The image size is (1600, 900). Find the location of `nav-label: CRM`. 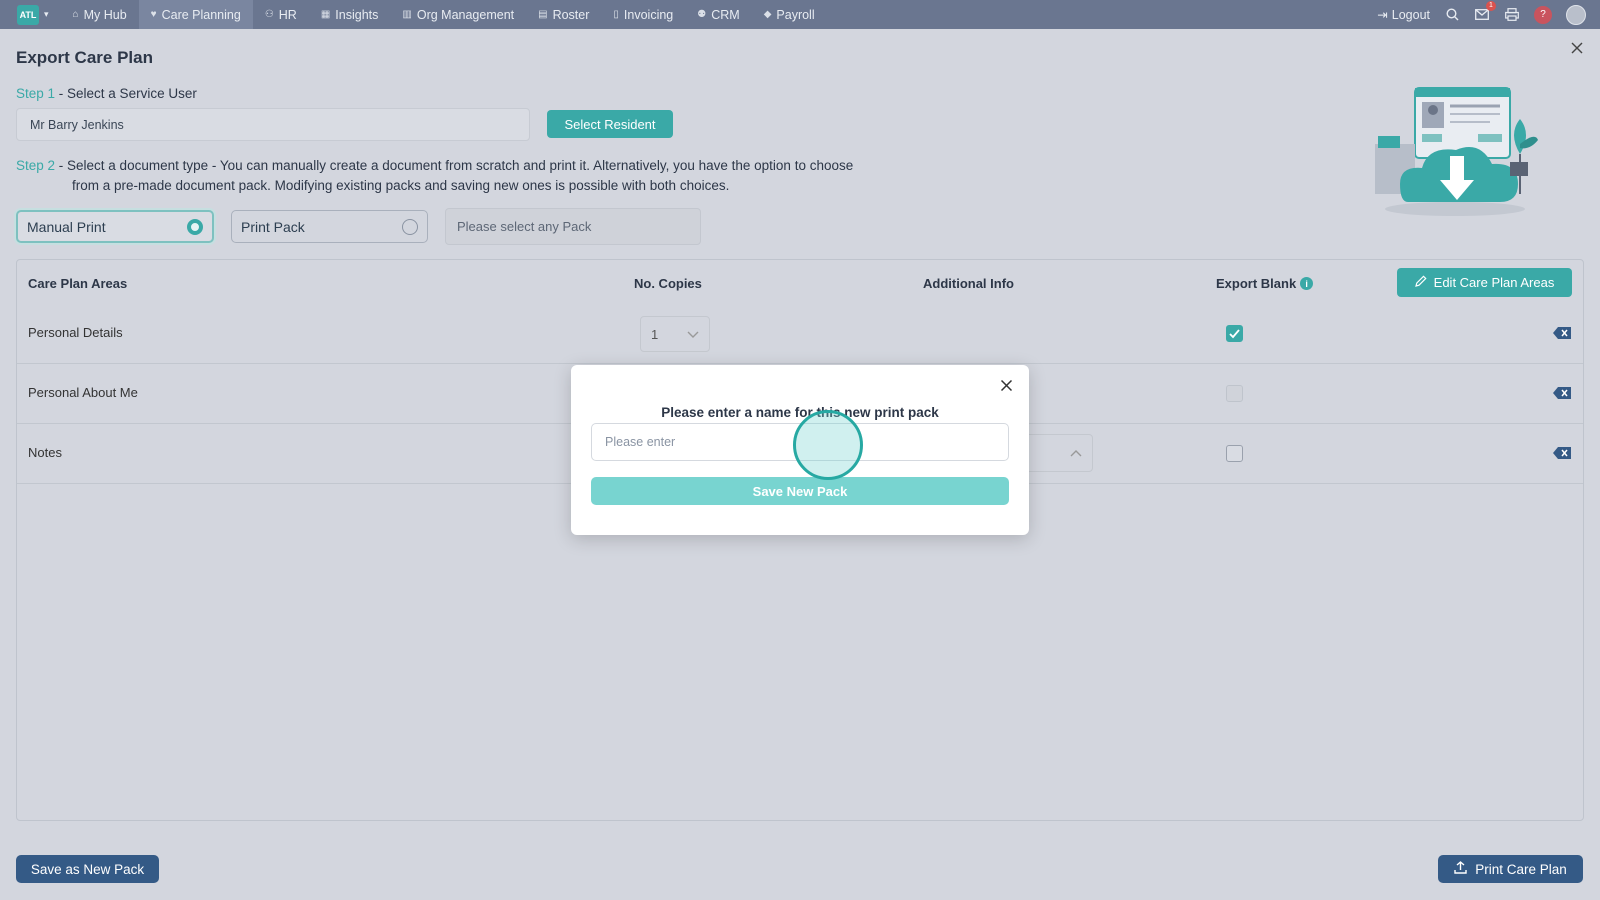

nav-label: CRM is located at coordinates (725, 14).